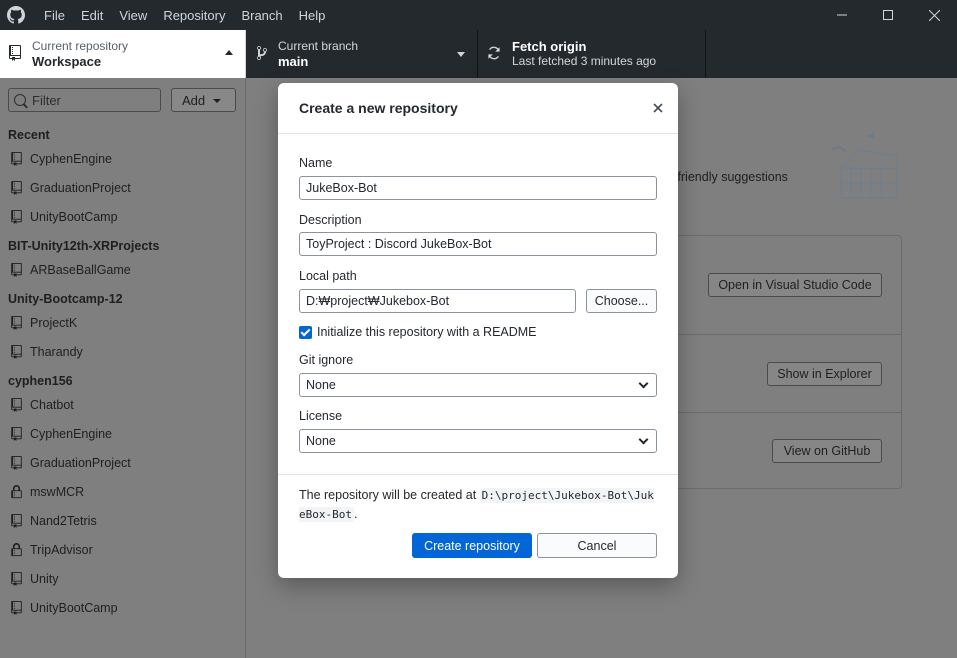  Describe the element at coordinates (478, 15) in the screenshot. I see `title-bar: File Edit View Repository Branch Help` at that location.